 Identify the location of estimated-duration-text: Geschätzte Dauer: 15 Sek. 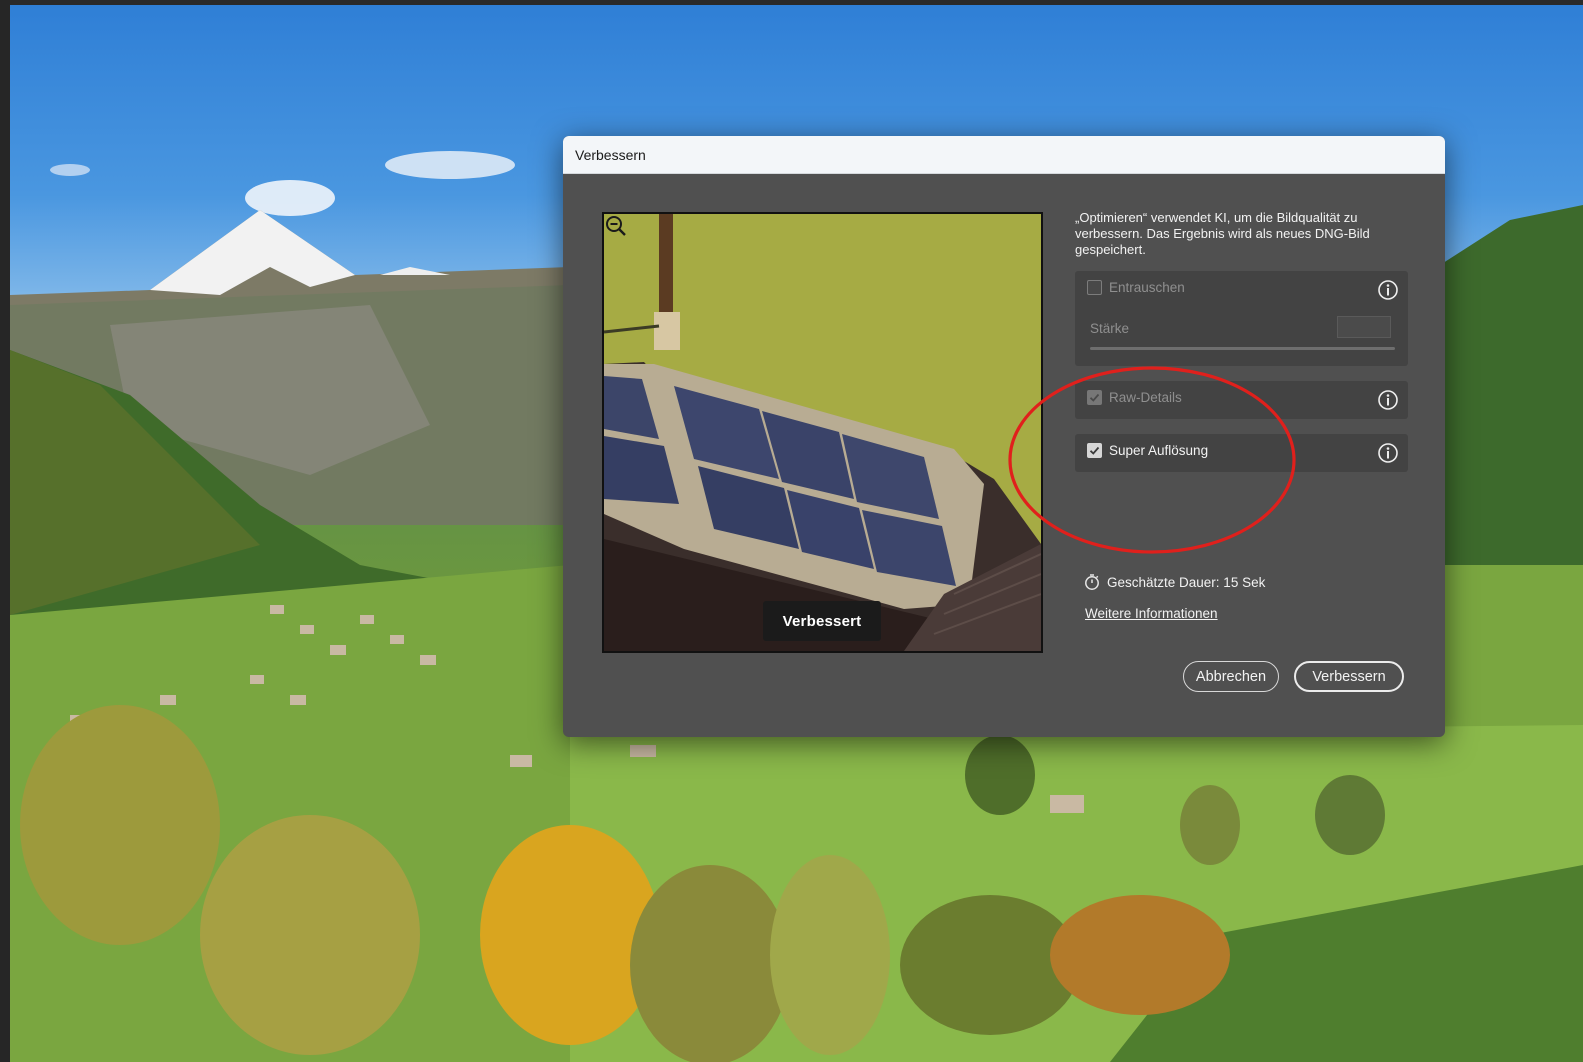
(1186, 582).